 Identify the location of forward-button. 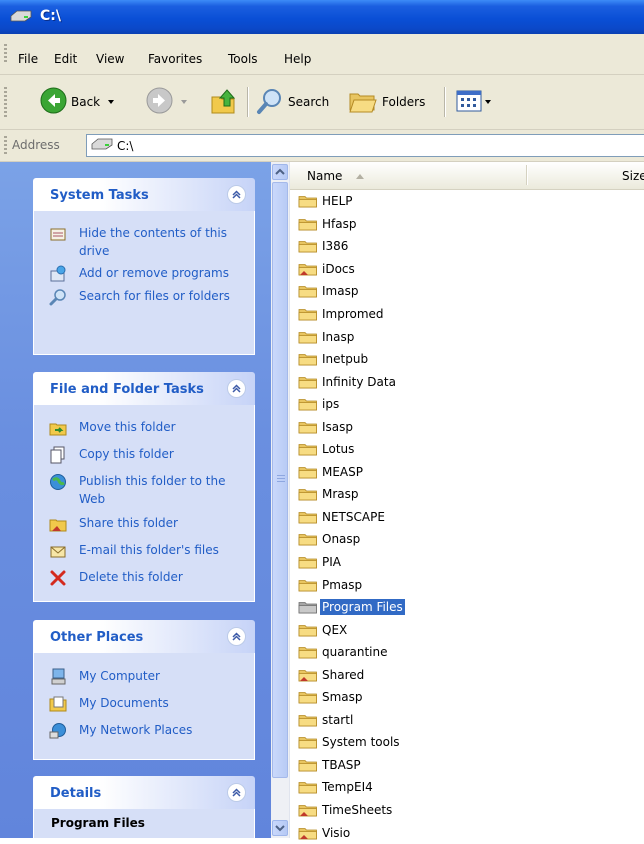
(166, 102).